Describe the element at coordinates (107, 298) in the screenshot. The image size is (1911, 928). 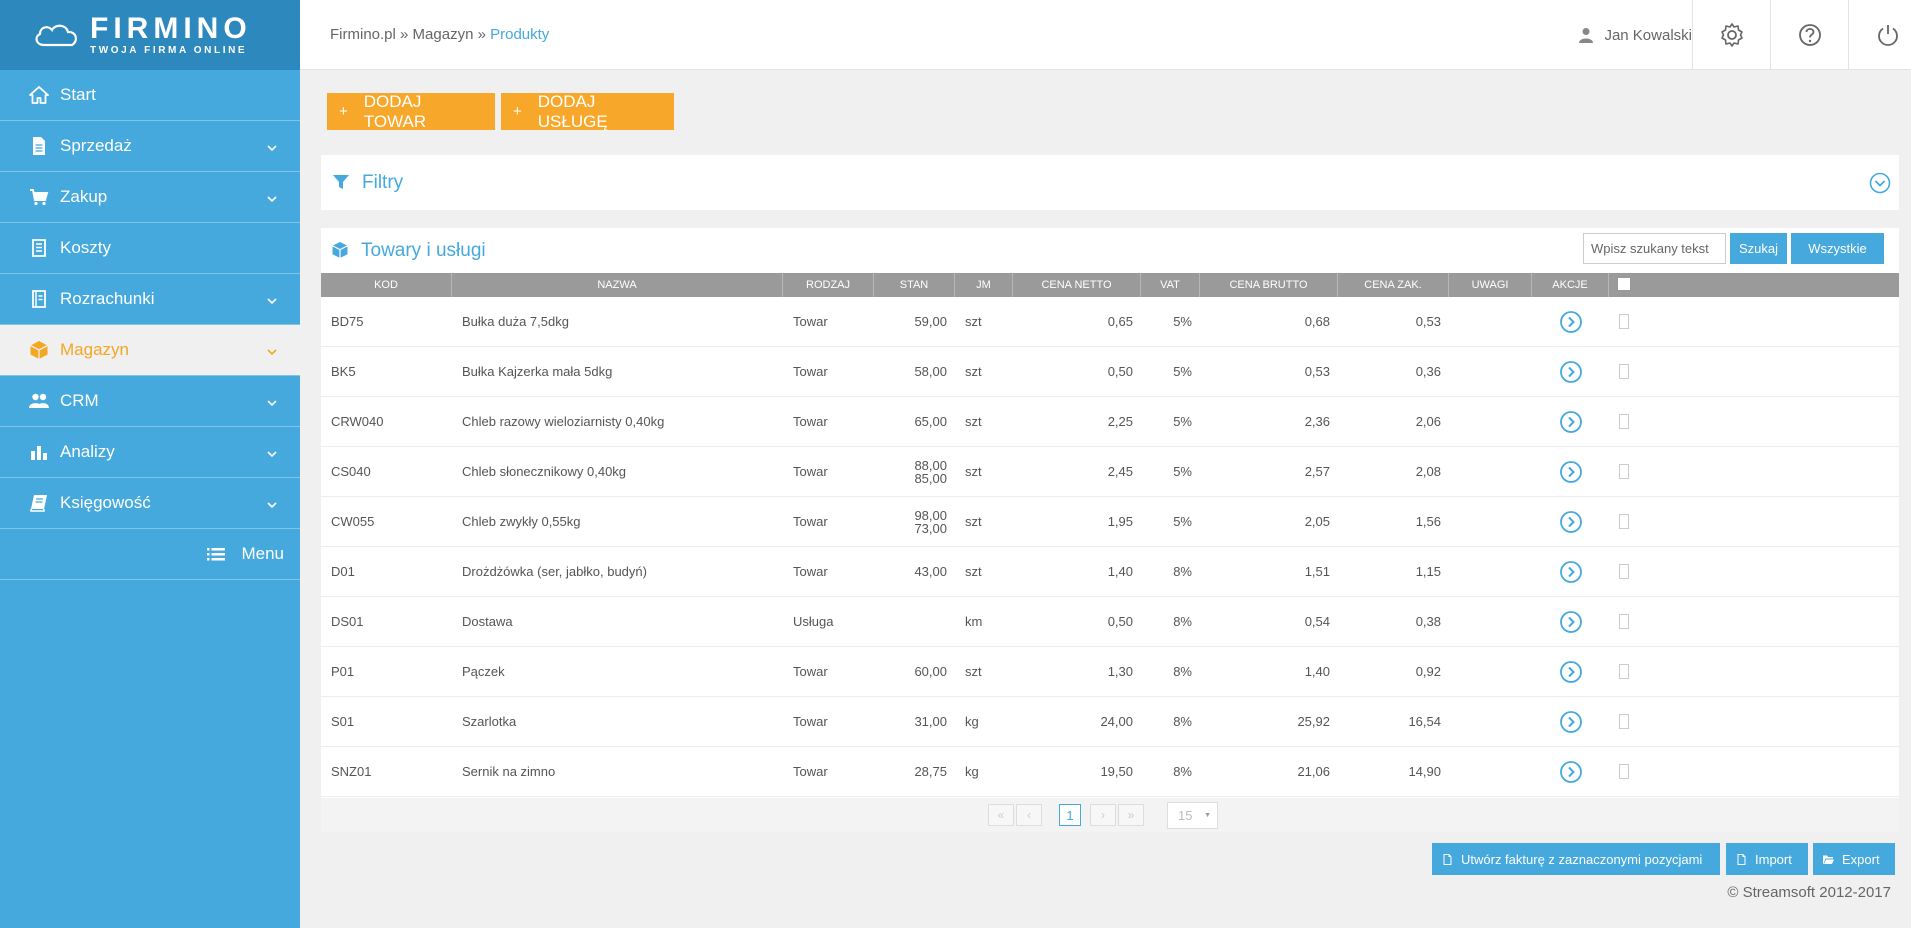
I see `sidebar-item-label: Rozrachunki` at that location.